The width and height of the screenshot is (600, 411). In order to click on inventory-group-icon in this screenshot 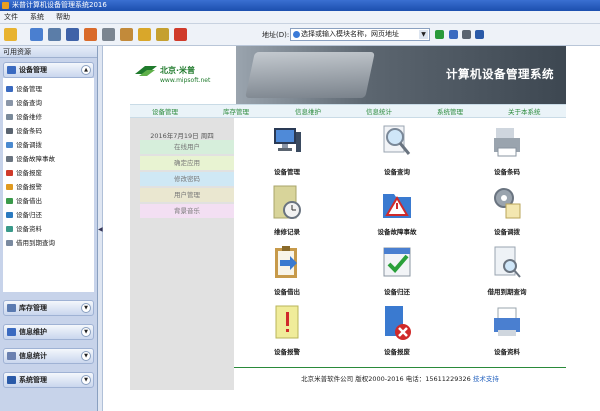, I will do `click(11, 308)`.